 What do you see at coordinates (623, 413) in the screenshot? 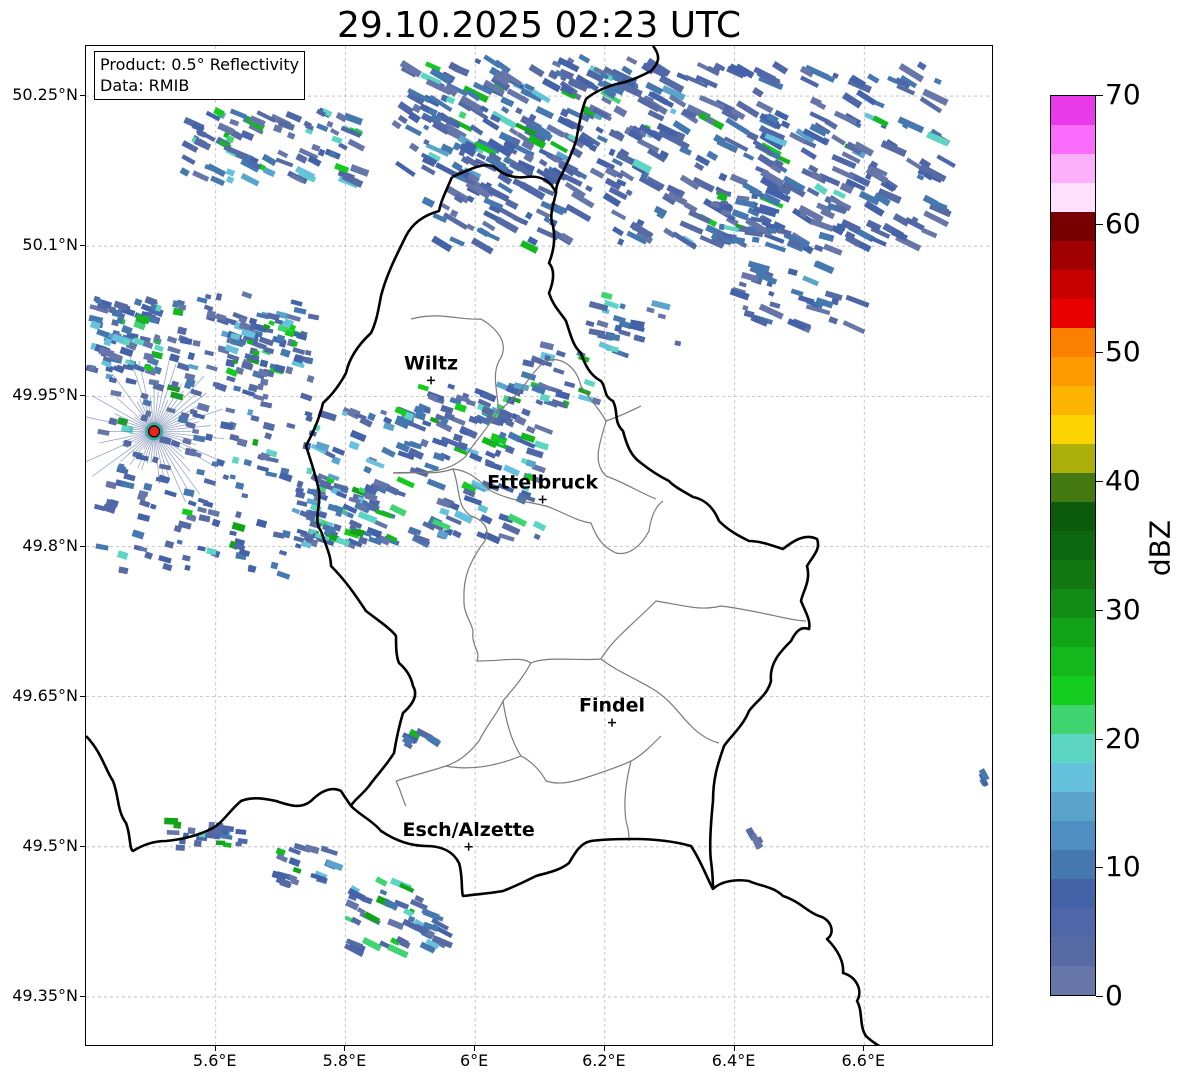
I see `canton-boundary` at bounding box center [623, 413].